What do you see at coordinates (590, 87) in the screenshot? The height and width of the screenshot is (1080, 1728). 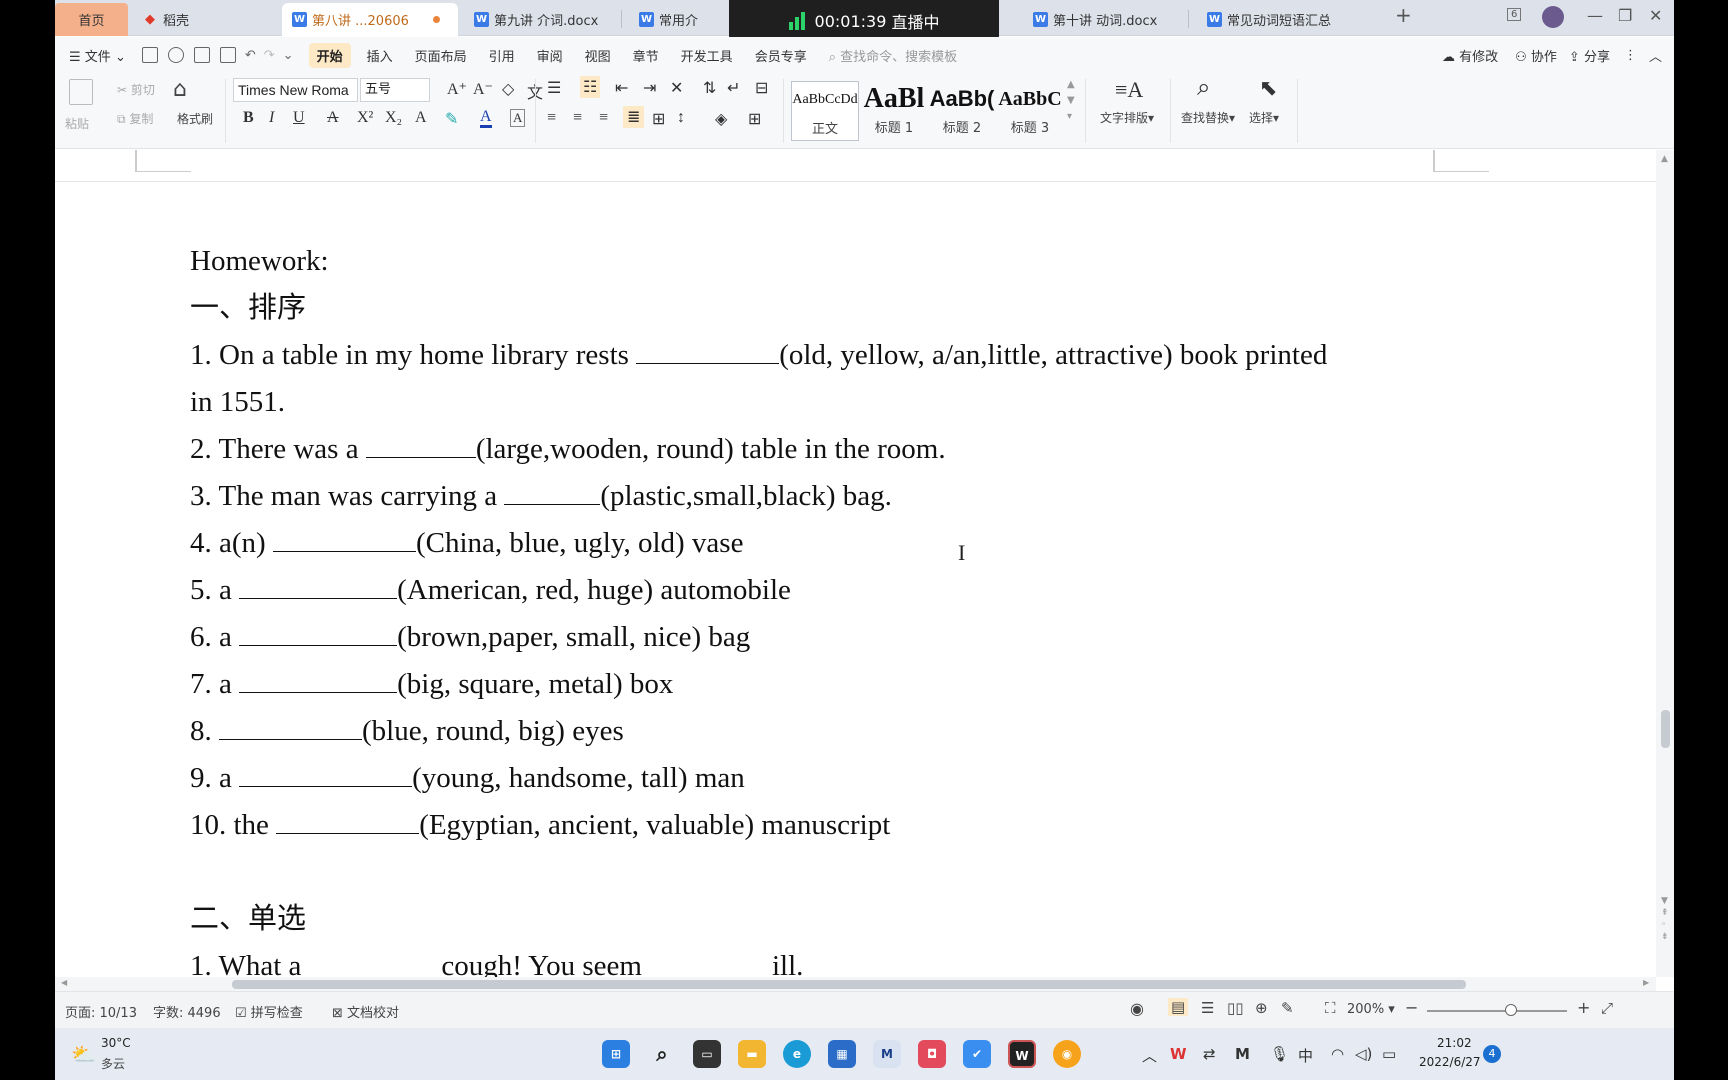 I see `numbered-list-icon: ☷` at bounding box center [590, 87].